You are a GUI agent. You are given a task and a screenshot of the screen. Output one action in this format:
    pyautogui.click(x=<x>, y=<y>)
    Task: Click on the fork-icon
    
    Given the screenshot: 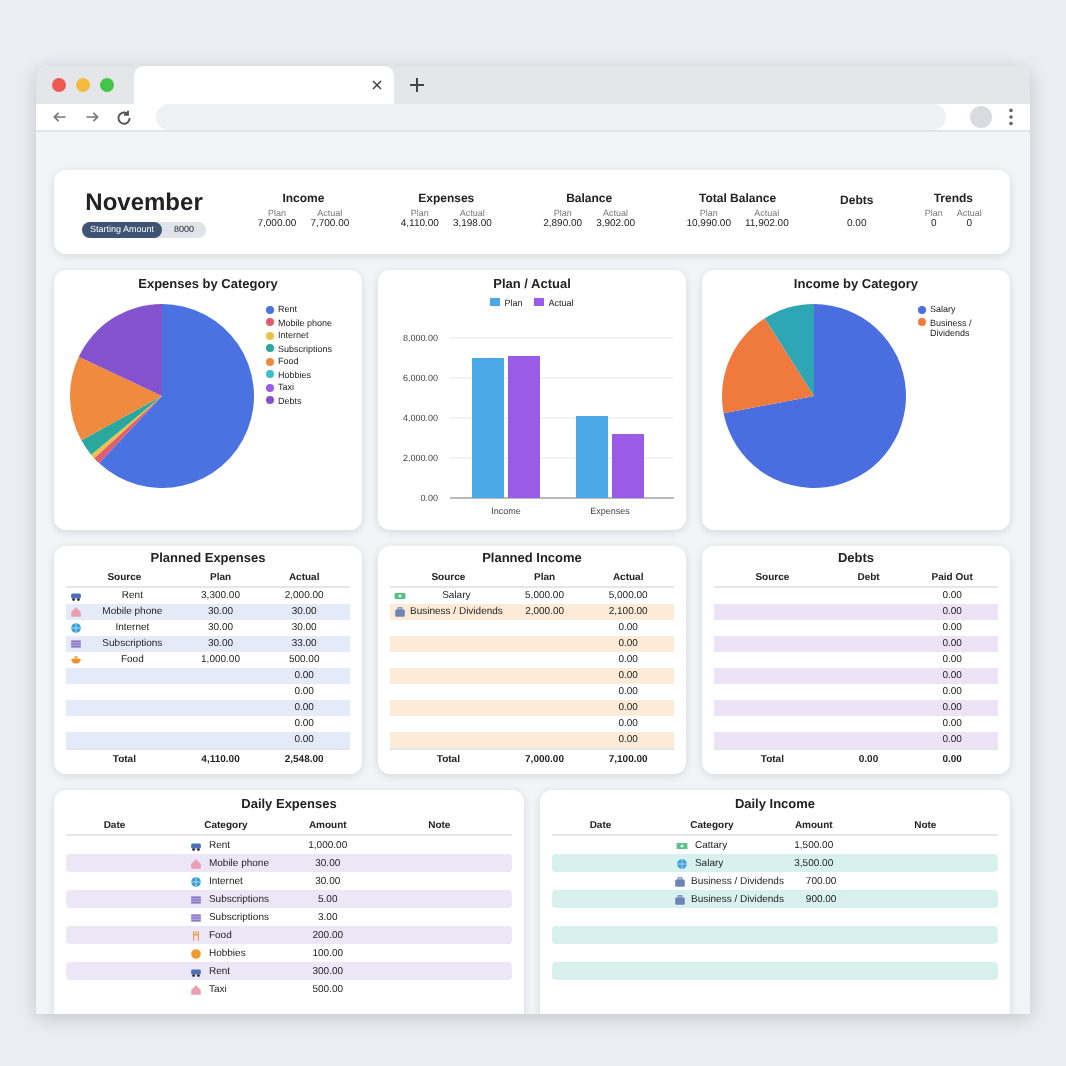 What is the action you would take?
    pyautogui.click(x=196, y=935)
    